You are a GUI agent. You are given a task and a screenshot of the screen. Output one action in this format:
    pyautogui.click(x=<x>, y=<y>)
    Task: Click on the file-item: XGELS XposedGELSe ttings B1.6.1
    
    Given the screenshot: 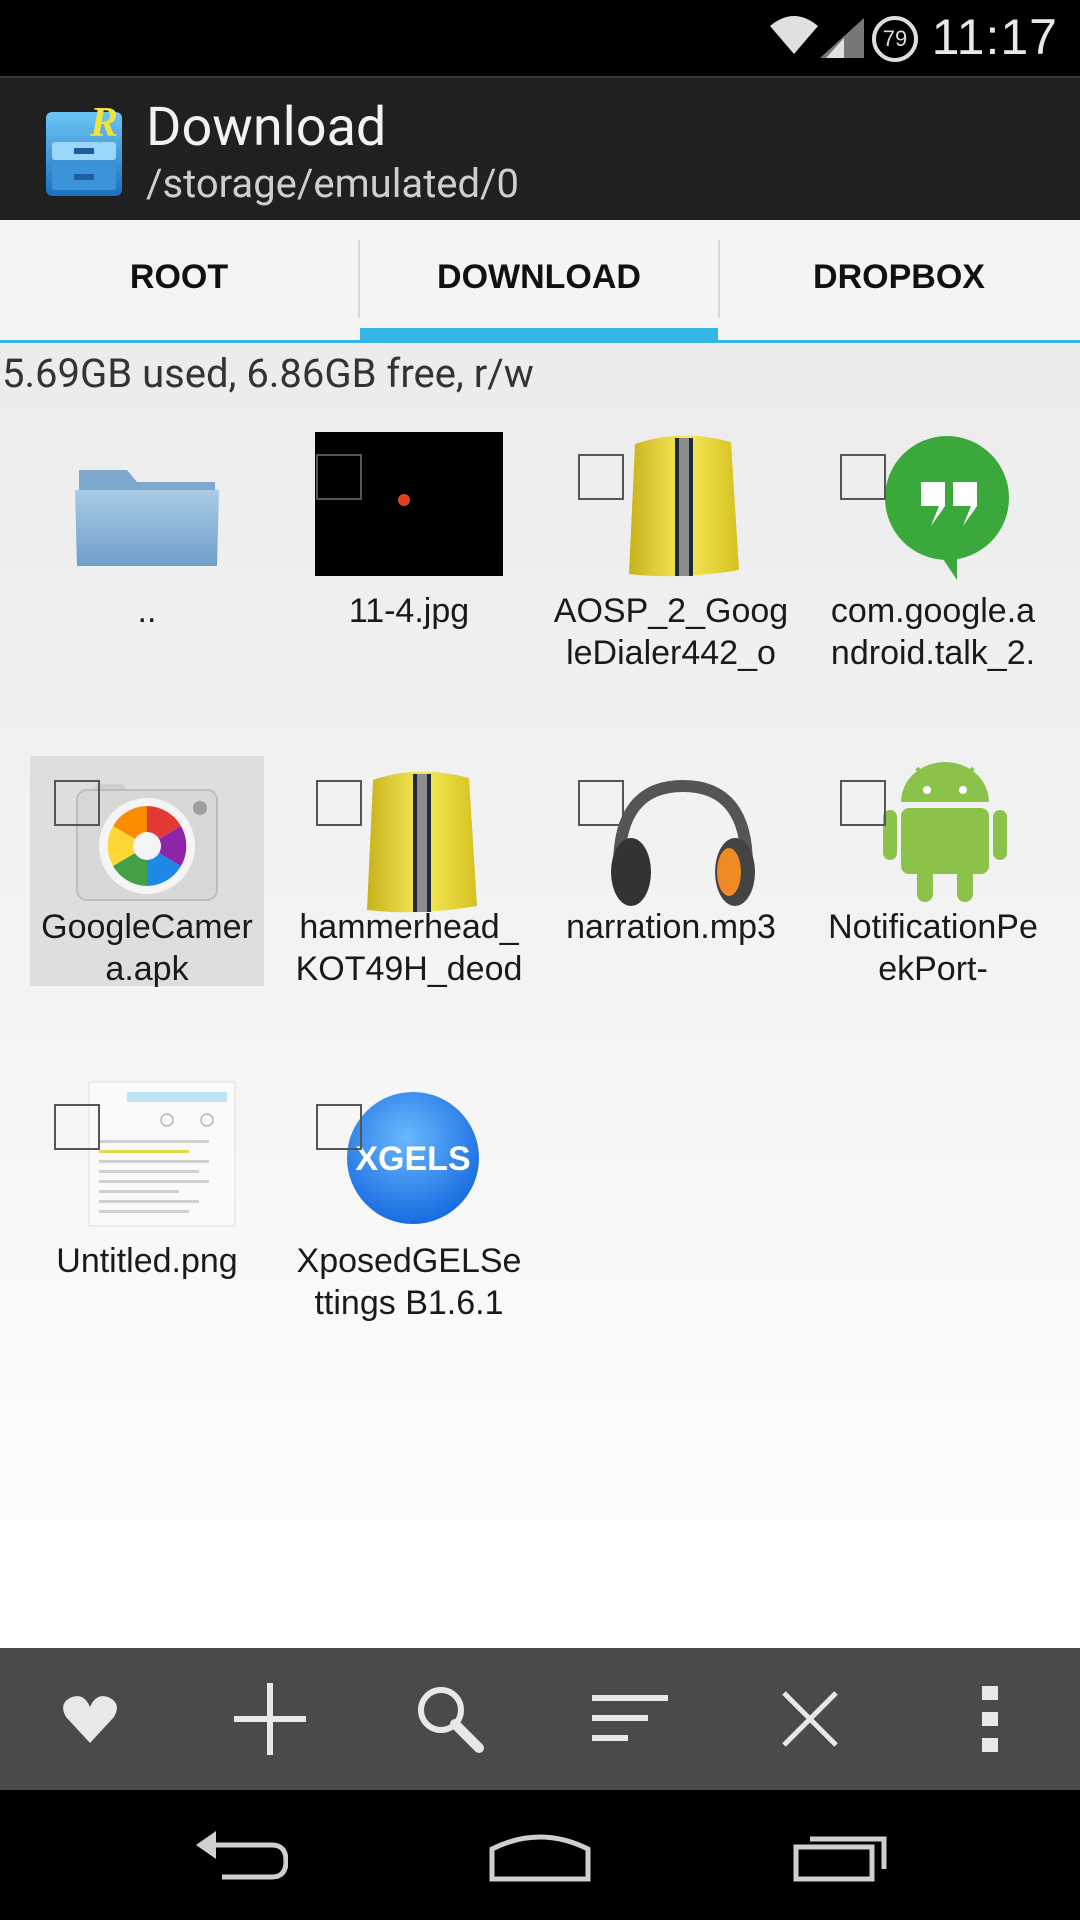 What is the action you would take?
    pyautogui.click(x=409, y=1201)
    